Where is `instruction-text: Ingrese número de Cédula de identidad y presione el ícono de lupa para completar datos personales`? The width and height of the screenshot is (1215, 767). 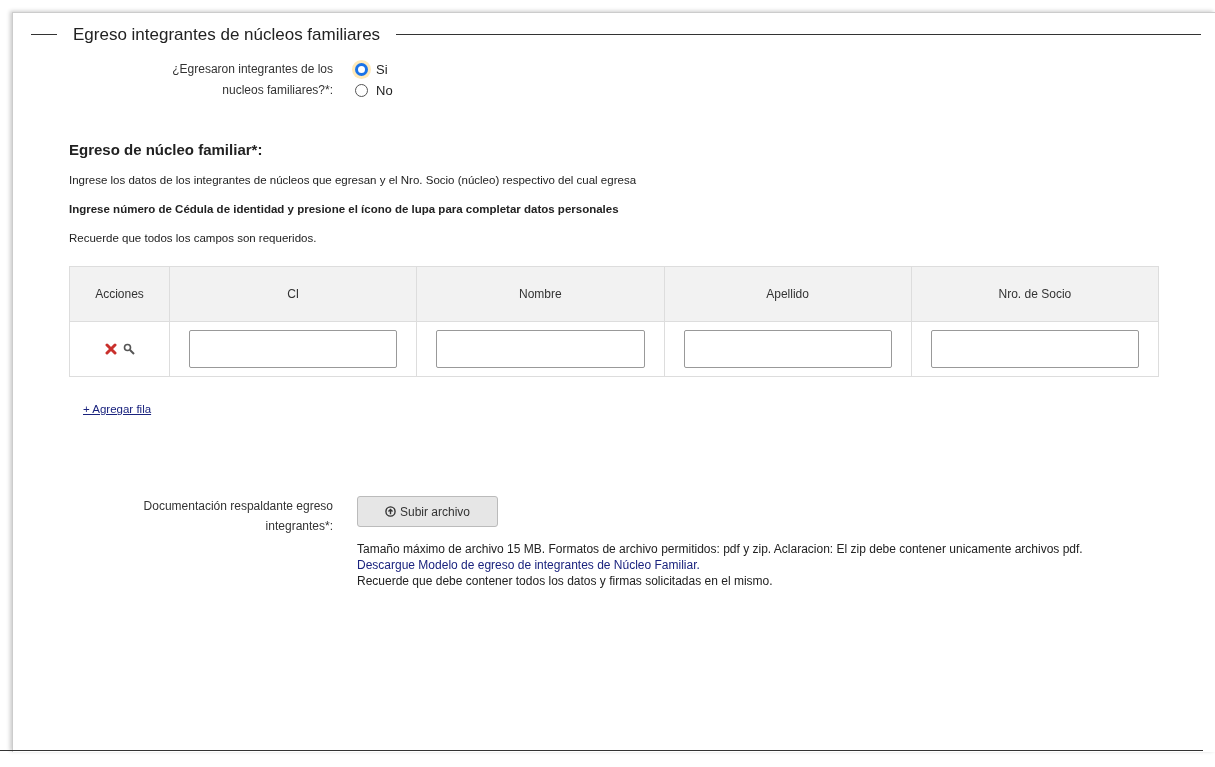 instruction-text: Ingrese número de Cédula de identidad y presione el ícono de lupa para completar datos personales is located at coordinates (344, 209).